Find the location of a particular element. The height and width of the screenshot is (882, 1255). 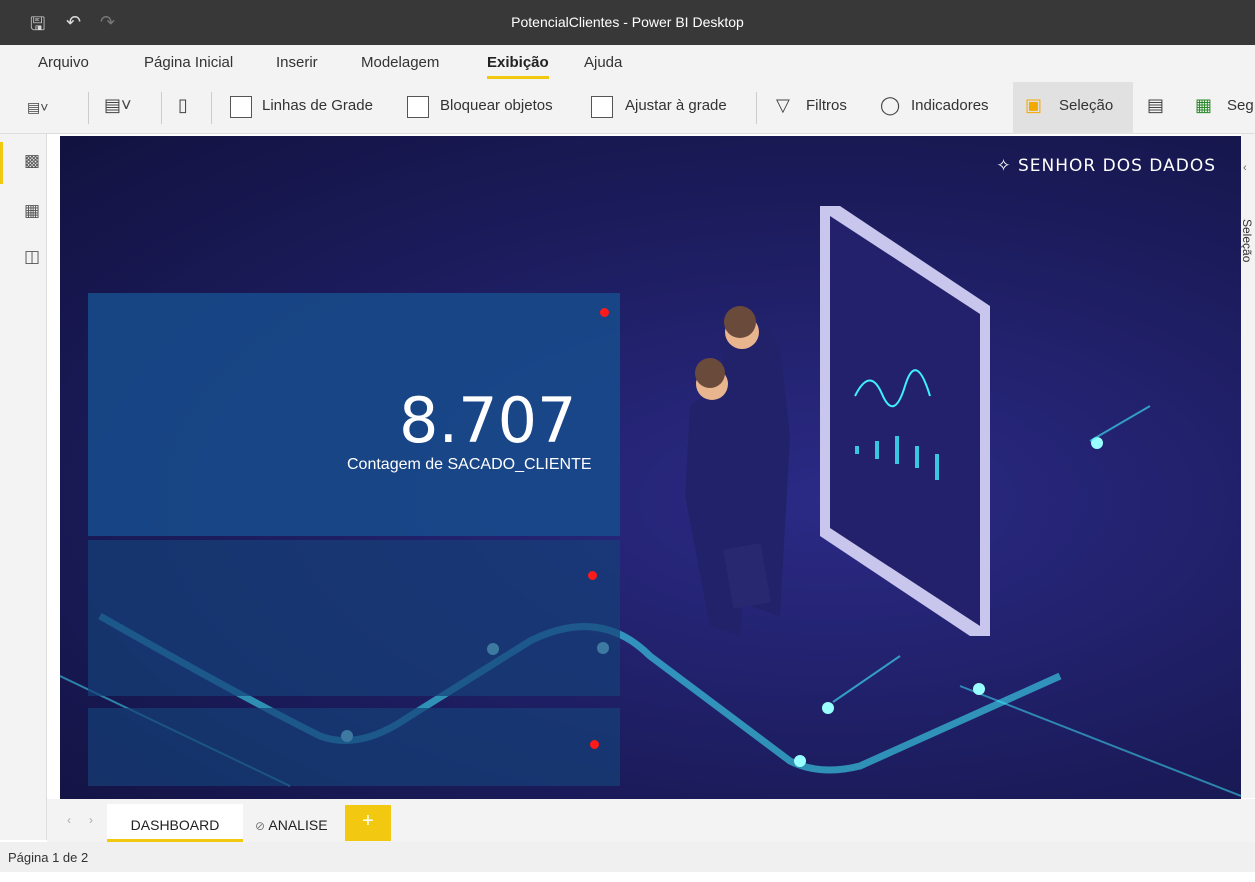

page-count-status: Página 1 de 2 is located at coordinates (48, 857).